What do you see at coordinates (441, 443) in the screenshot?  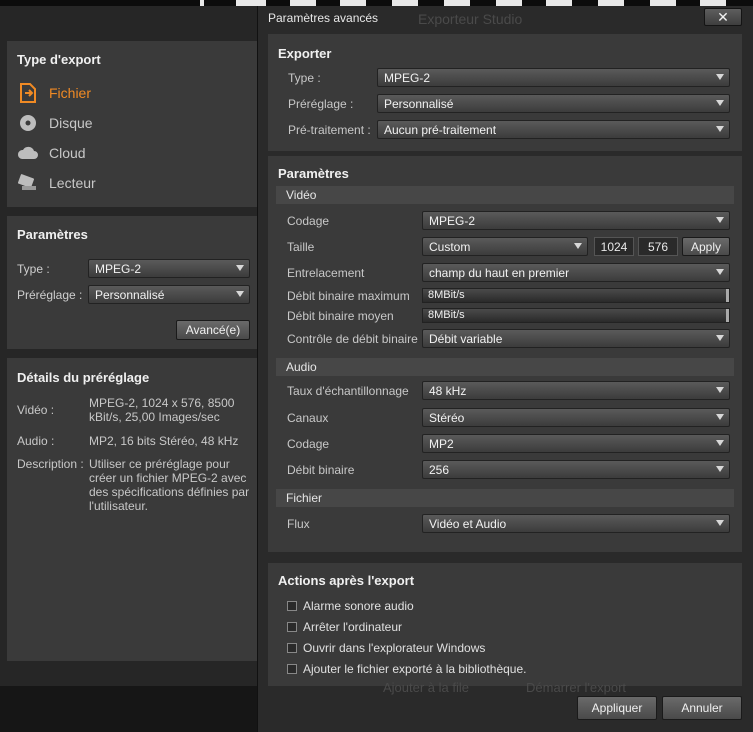 I see `audio-codec-value: MP2` at bounding box center [441, 443].